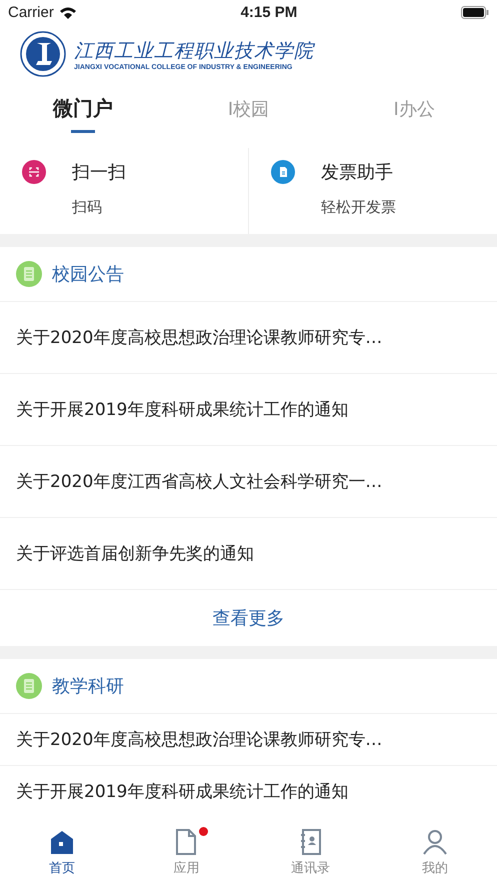 The image size is (497, 883). What do you see at coordinates (88, 274) in the screenshot?
I see `section-title: 校园公告` at bounding box center [88, 274].